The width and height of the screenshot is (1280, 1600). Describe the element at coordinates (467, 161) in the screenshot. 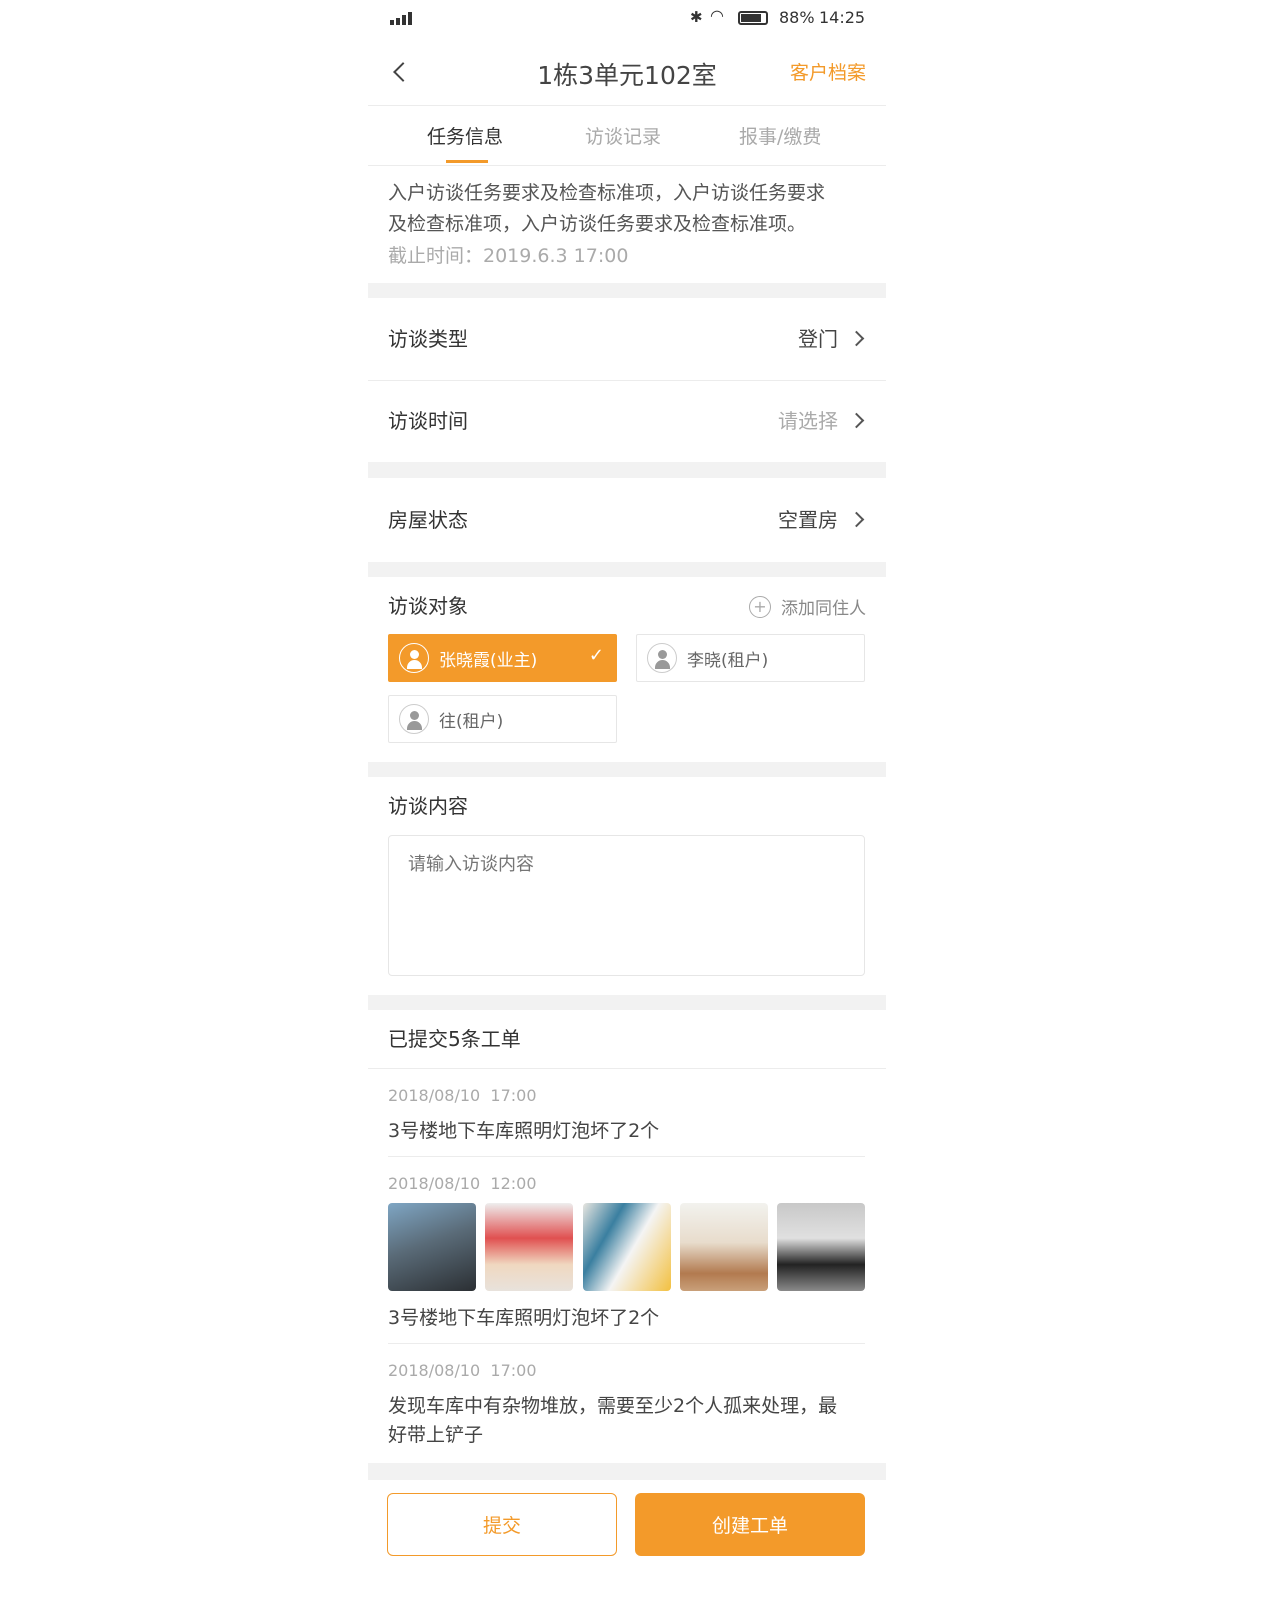

I see `tab-underline` at that location.